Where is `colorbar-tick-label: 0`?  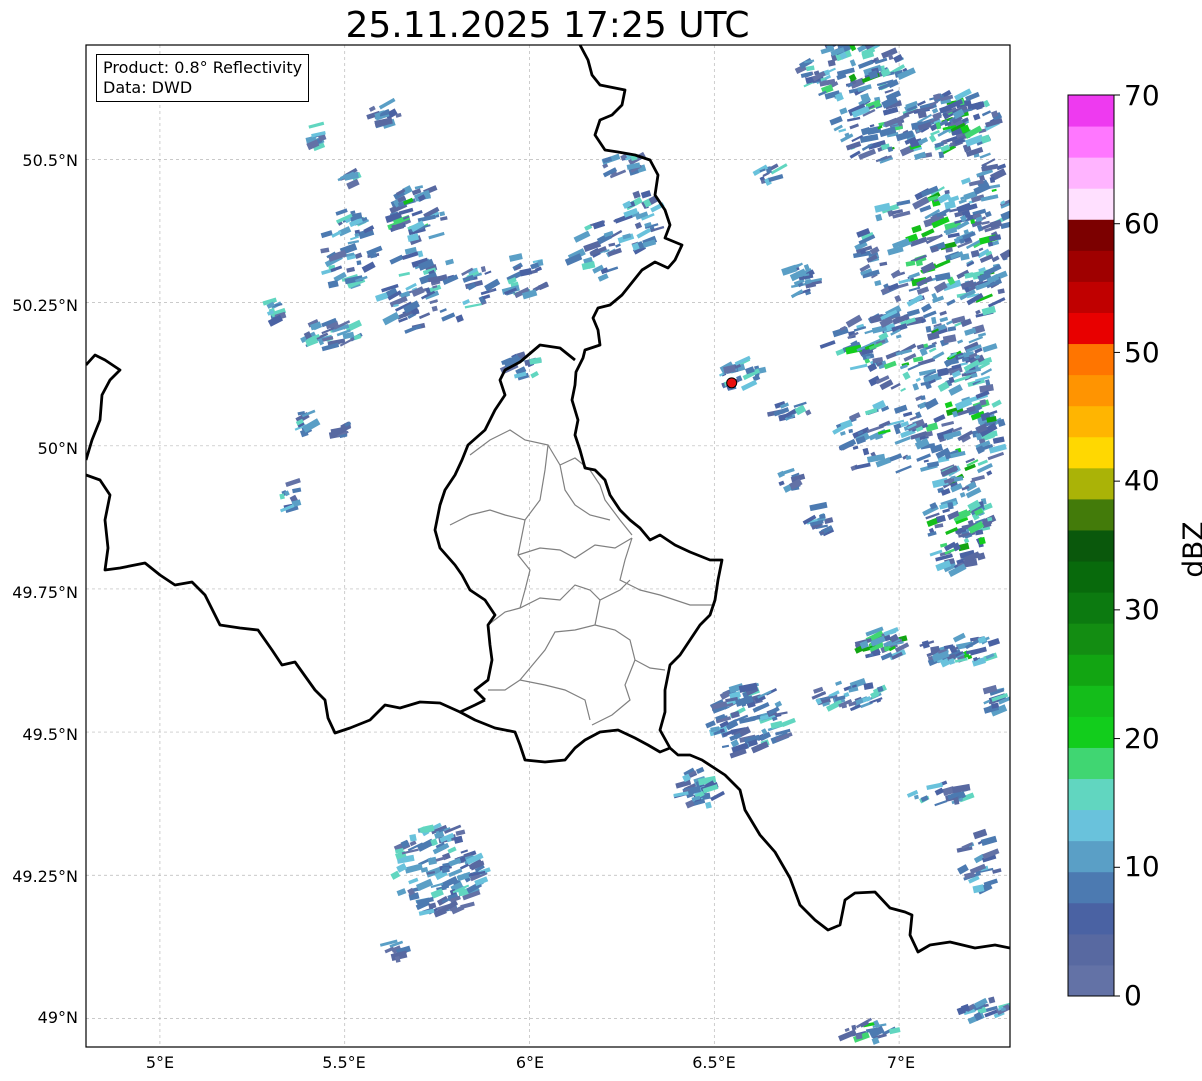 colorbar-tick-label: 0 is located at coordinates (1133, 995).